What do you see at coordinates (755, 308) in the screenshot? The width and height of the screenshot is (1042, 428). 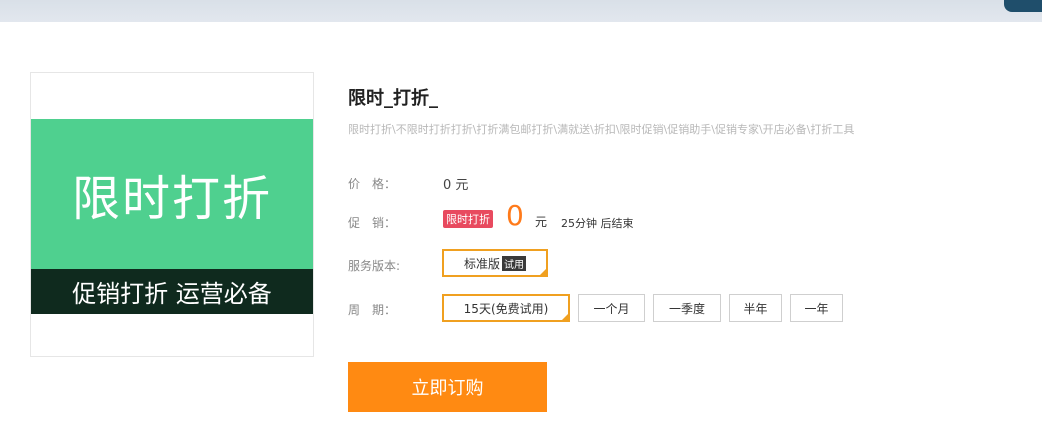 I see `period-option-half-year: 半年` at bounding box center [755, 308].